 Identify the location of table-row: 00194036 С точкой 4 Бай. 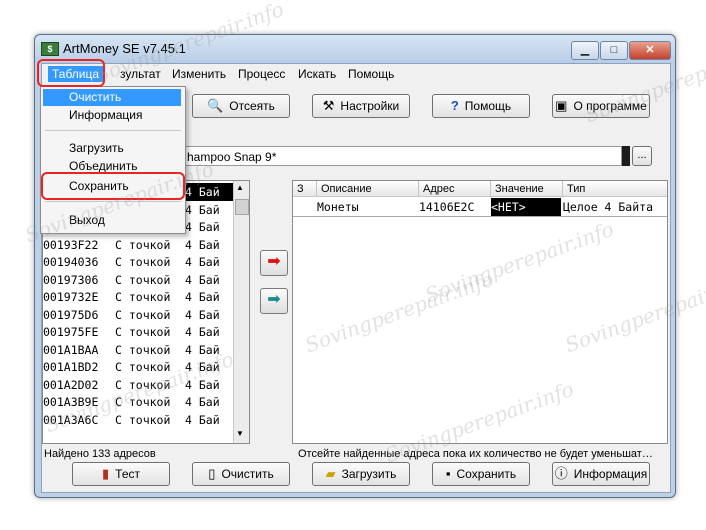
(138, 262).